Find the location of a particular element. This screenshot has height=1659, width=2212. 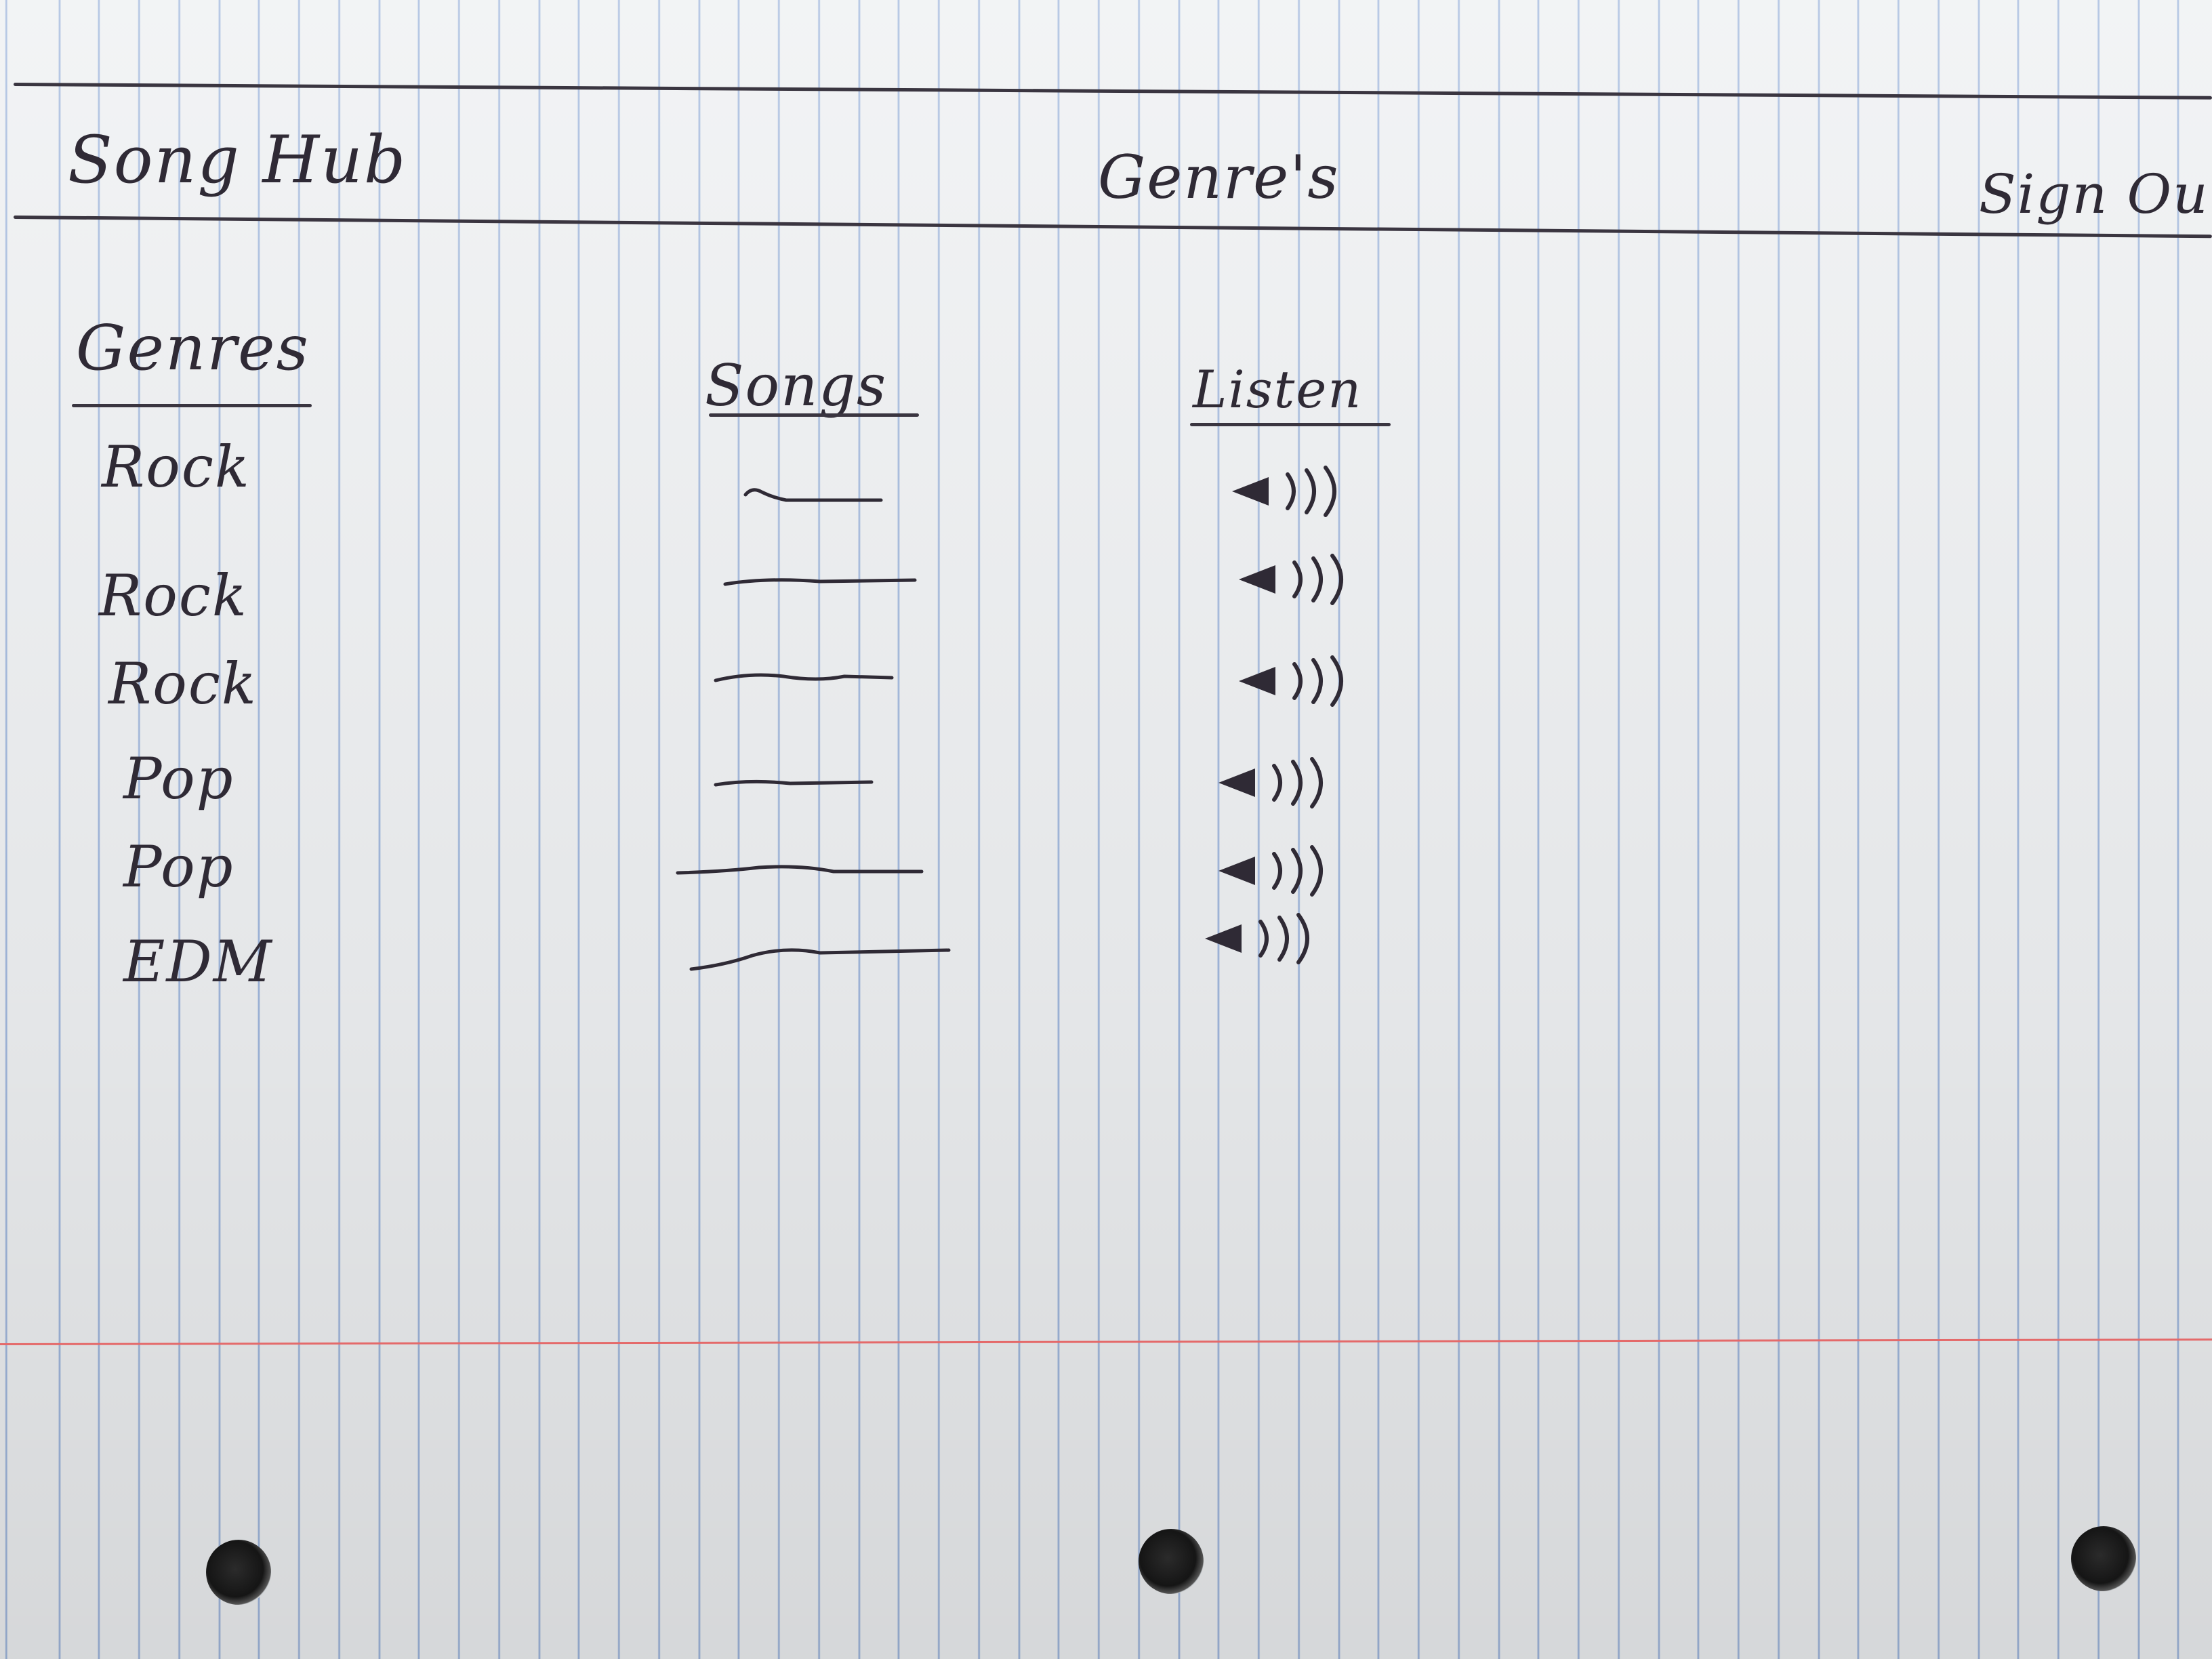

binder-hole-center is located at coordinates (1171, 1562).